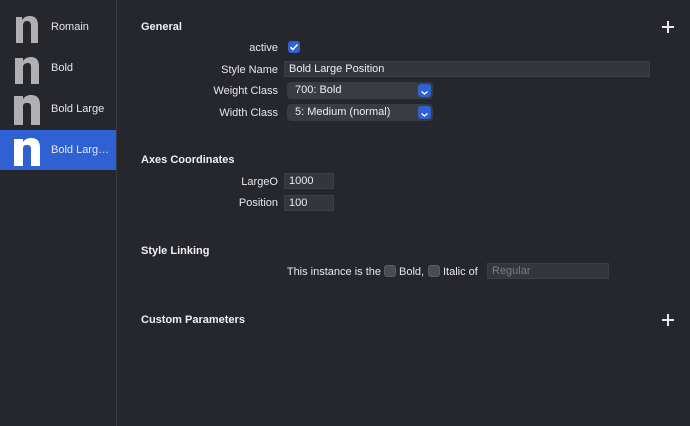 This screenshot has width=690, height=426. I want to click on style-name-label: Style Name, so click(249, 70).